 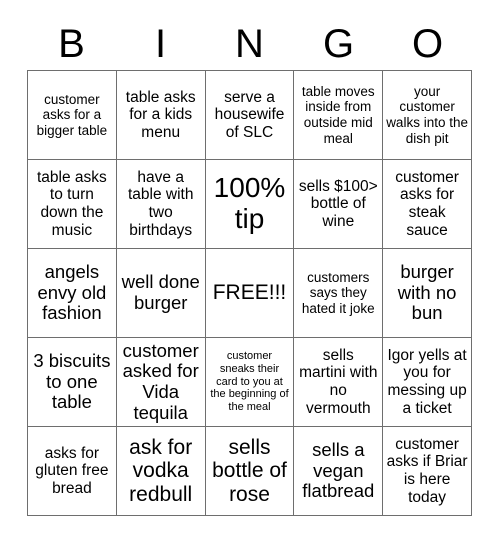 I want to click on bingo-cell: 3 biscuits to one table, so click(x=72, y=382).